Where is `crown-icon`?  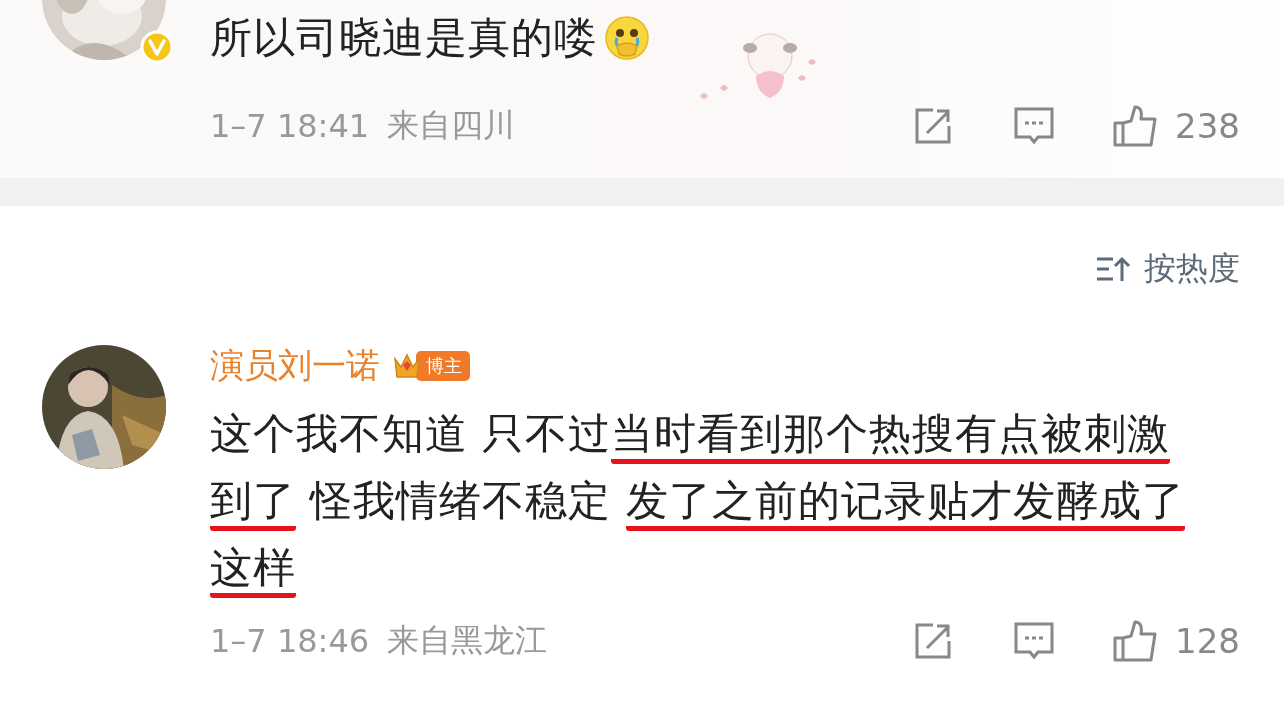 crown-icon is located at coordinates (407, 366).